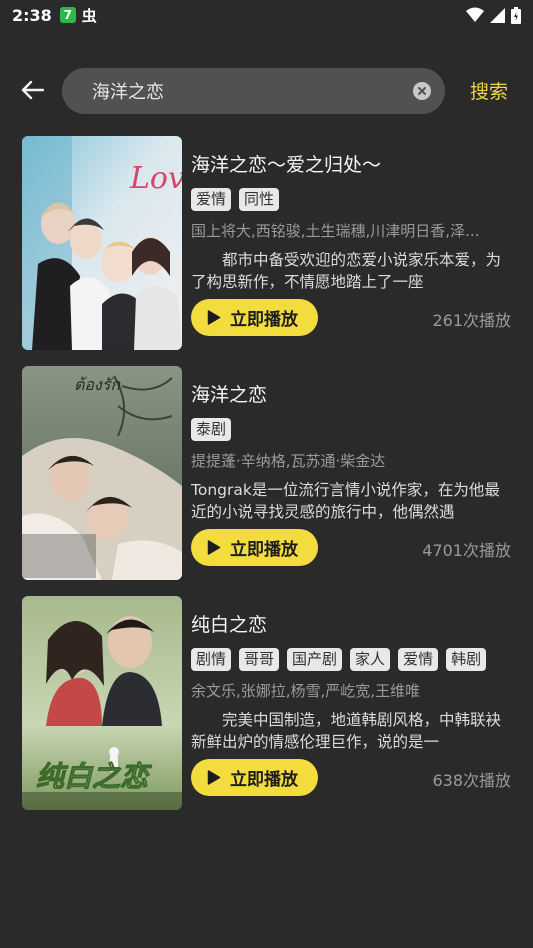  I want to click on cast-list: 提提蓬·辛纳格,瓦苏通·柴金达, so click(288, 461).